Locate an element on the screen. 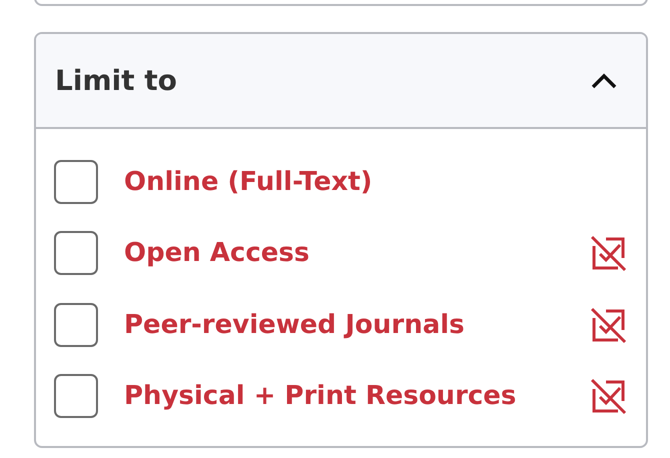  option-label: Online (Full-Text) is located at coordinates (376, 181).